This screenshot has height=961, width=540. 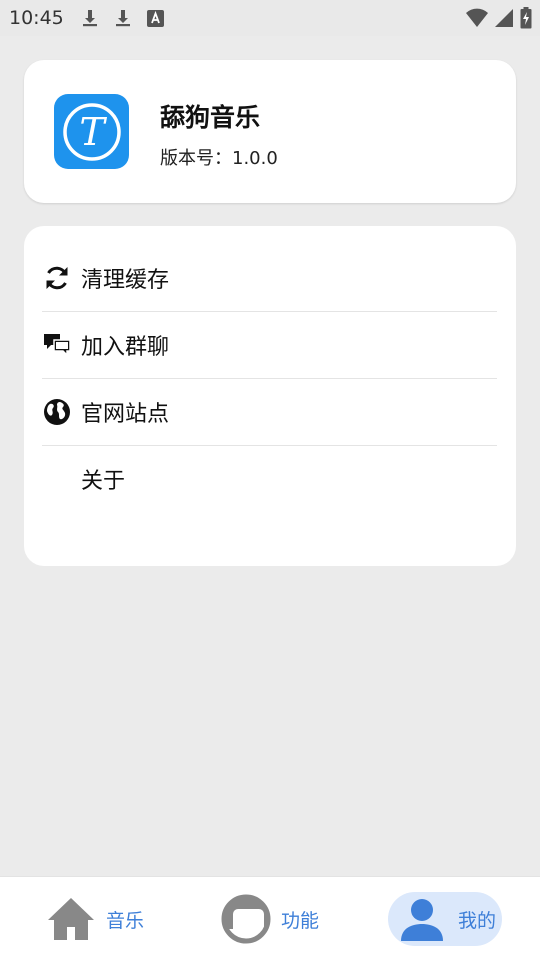 What do you see at coordinates (155, 20) in the screenshot?
I see `accessibility-a-icon` at bounding box center [155, 20].